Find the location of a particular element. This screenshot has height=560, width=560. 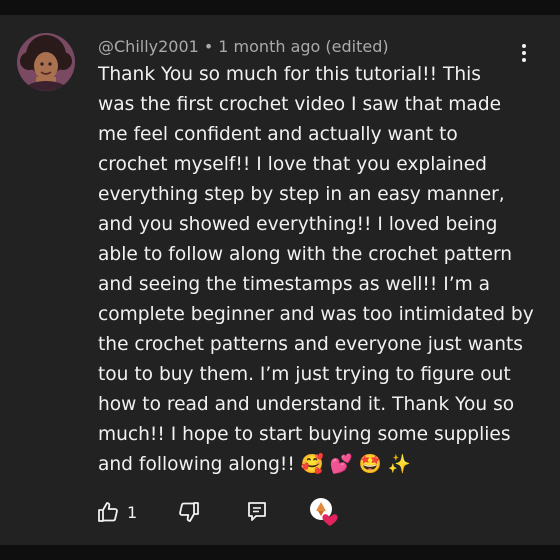

like-button is located at coordinates (108, 512).